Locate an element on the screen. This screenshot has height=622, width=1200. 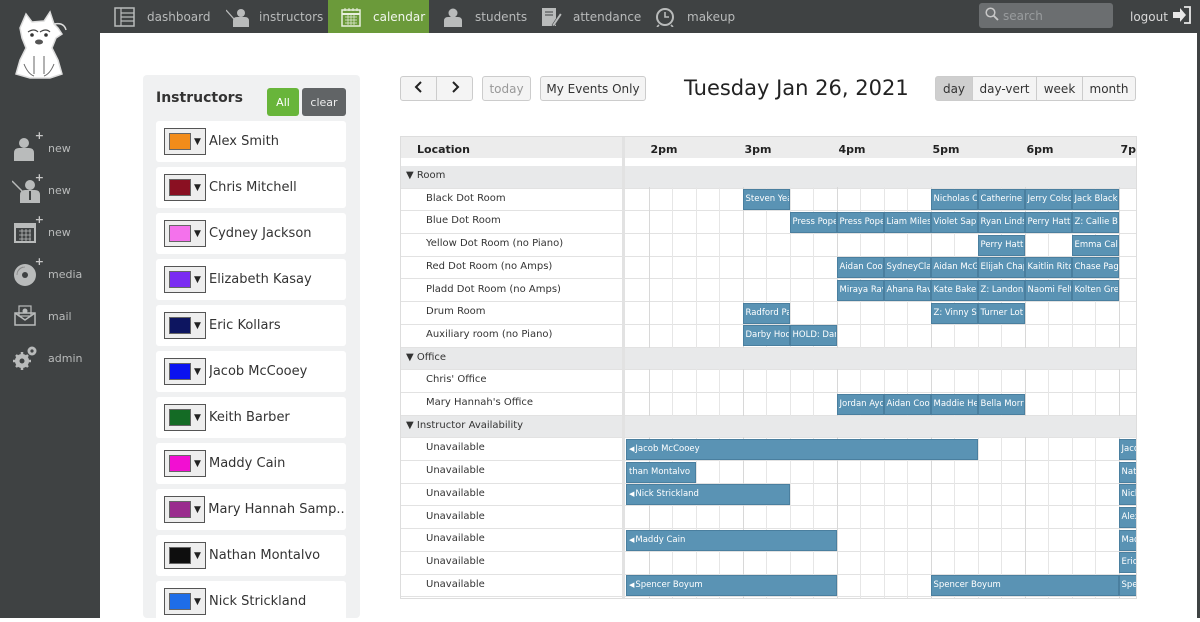
calendar-event: Radford Pa is located at coordinates (766, 313).